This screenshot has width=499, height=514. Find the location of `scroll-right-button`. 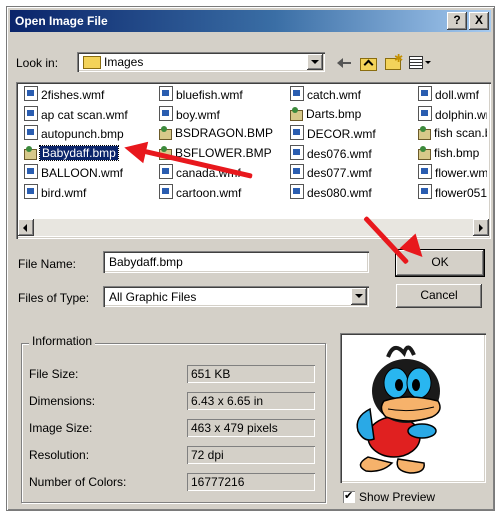

scroll-right-button is located at coordinates (481, 227).